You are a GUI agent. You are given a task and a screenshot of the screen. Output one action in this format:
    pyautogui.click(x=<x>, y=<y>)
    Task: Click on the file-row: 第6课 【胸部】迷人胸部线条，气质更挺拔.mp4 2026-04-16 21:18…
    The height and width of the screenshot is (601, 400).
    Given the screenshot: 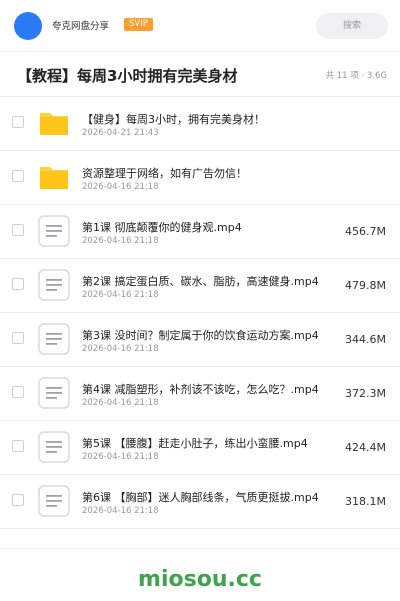 What is the action you would take?
    pyautogui.click(x=200, y=502)
    